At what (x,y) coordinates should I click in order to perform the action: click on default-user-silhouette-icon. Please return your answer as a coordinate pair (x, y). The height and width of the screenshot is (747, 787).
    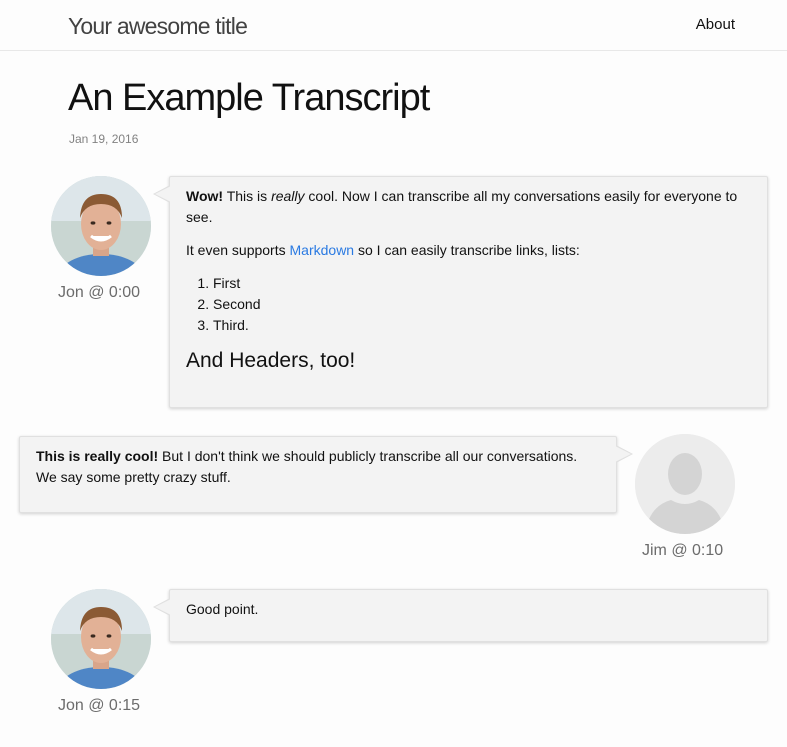
    Looking at the image, I should click on (685, 484).